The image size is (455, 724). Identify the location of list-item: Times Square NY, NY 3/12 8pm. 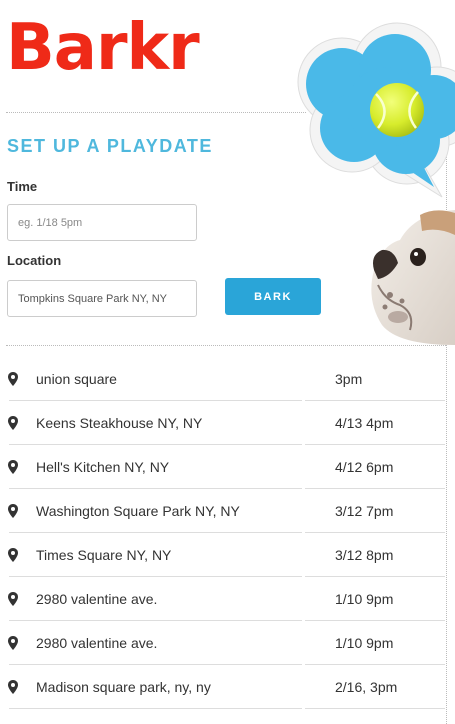
(223, 555).